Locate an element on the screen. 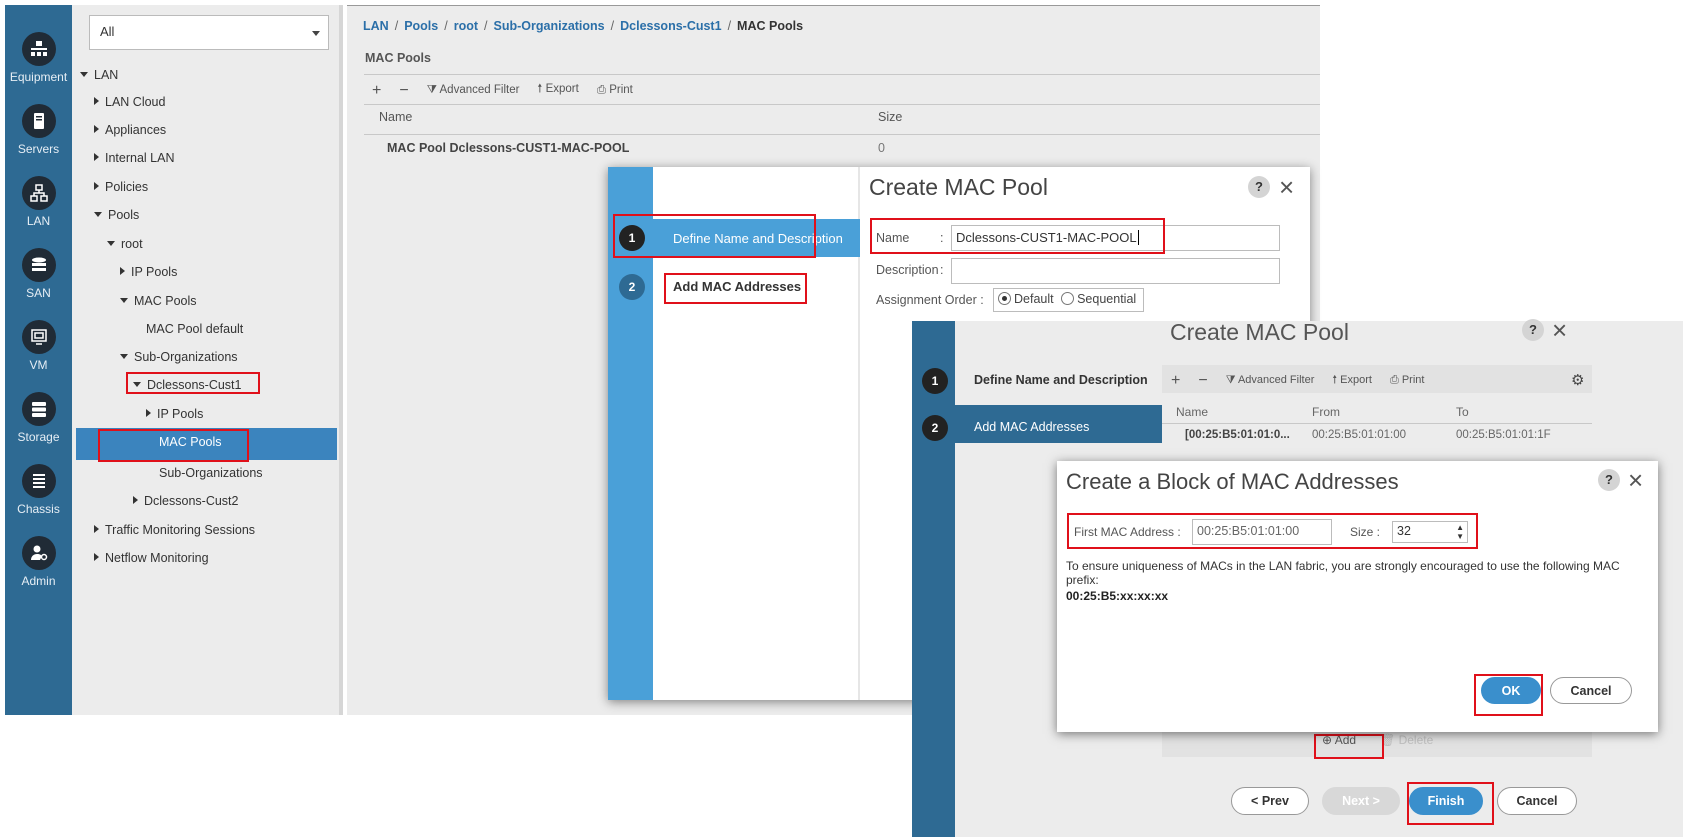 The image size is (1683, 837). finish-button: Finish is located at coordinates (1446, 801).